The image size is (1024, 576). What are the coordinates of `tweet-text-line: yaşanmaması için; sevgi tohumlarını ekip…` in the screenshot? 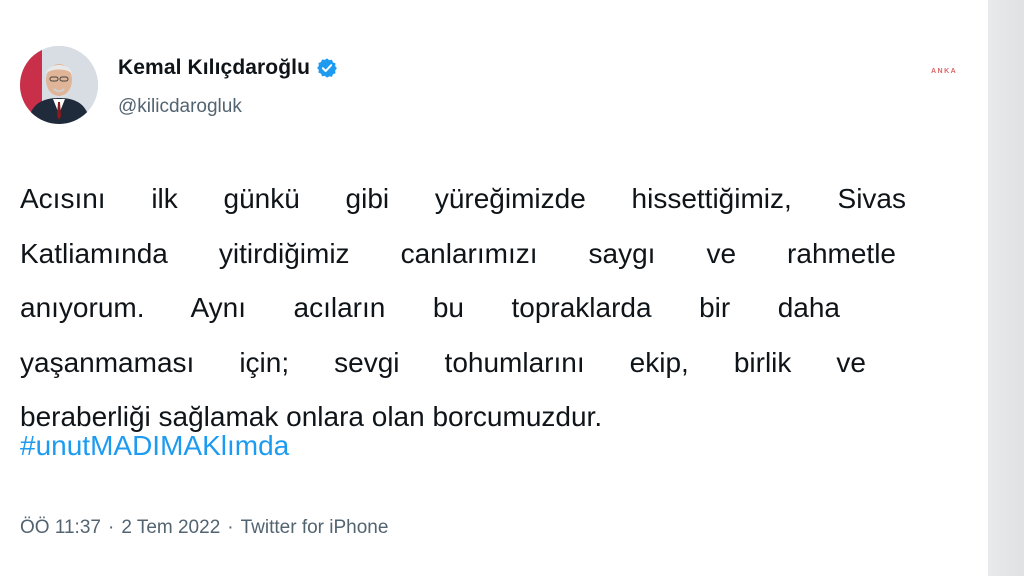 It's located at (443, 362).